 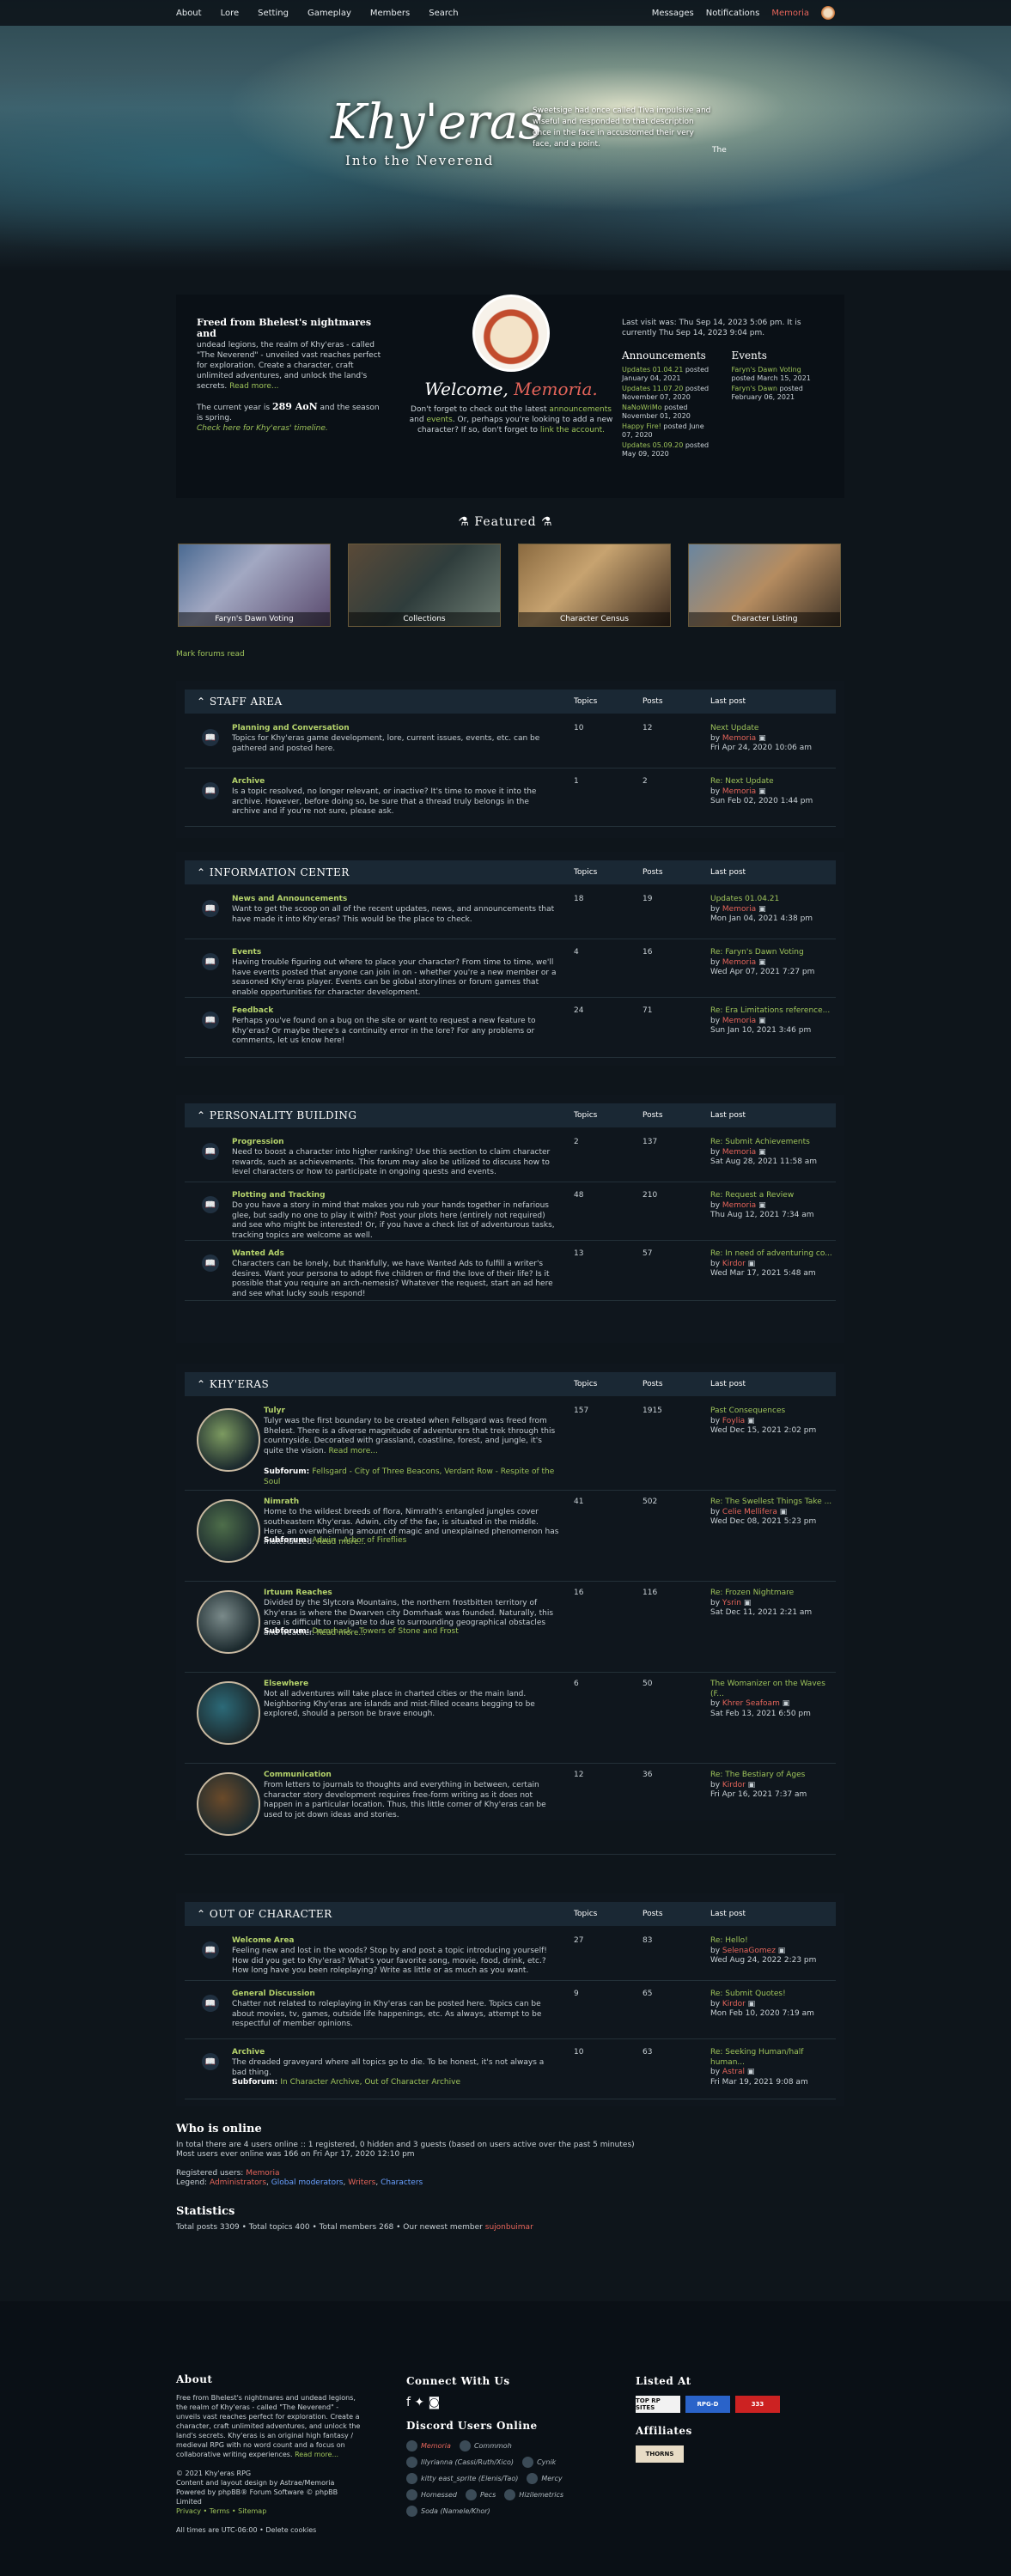 What do you see at coordinates (754, 388) in the screenshot?
I see `announcement-link: Faryn's Dawn` at bounding box center [754, 388].